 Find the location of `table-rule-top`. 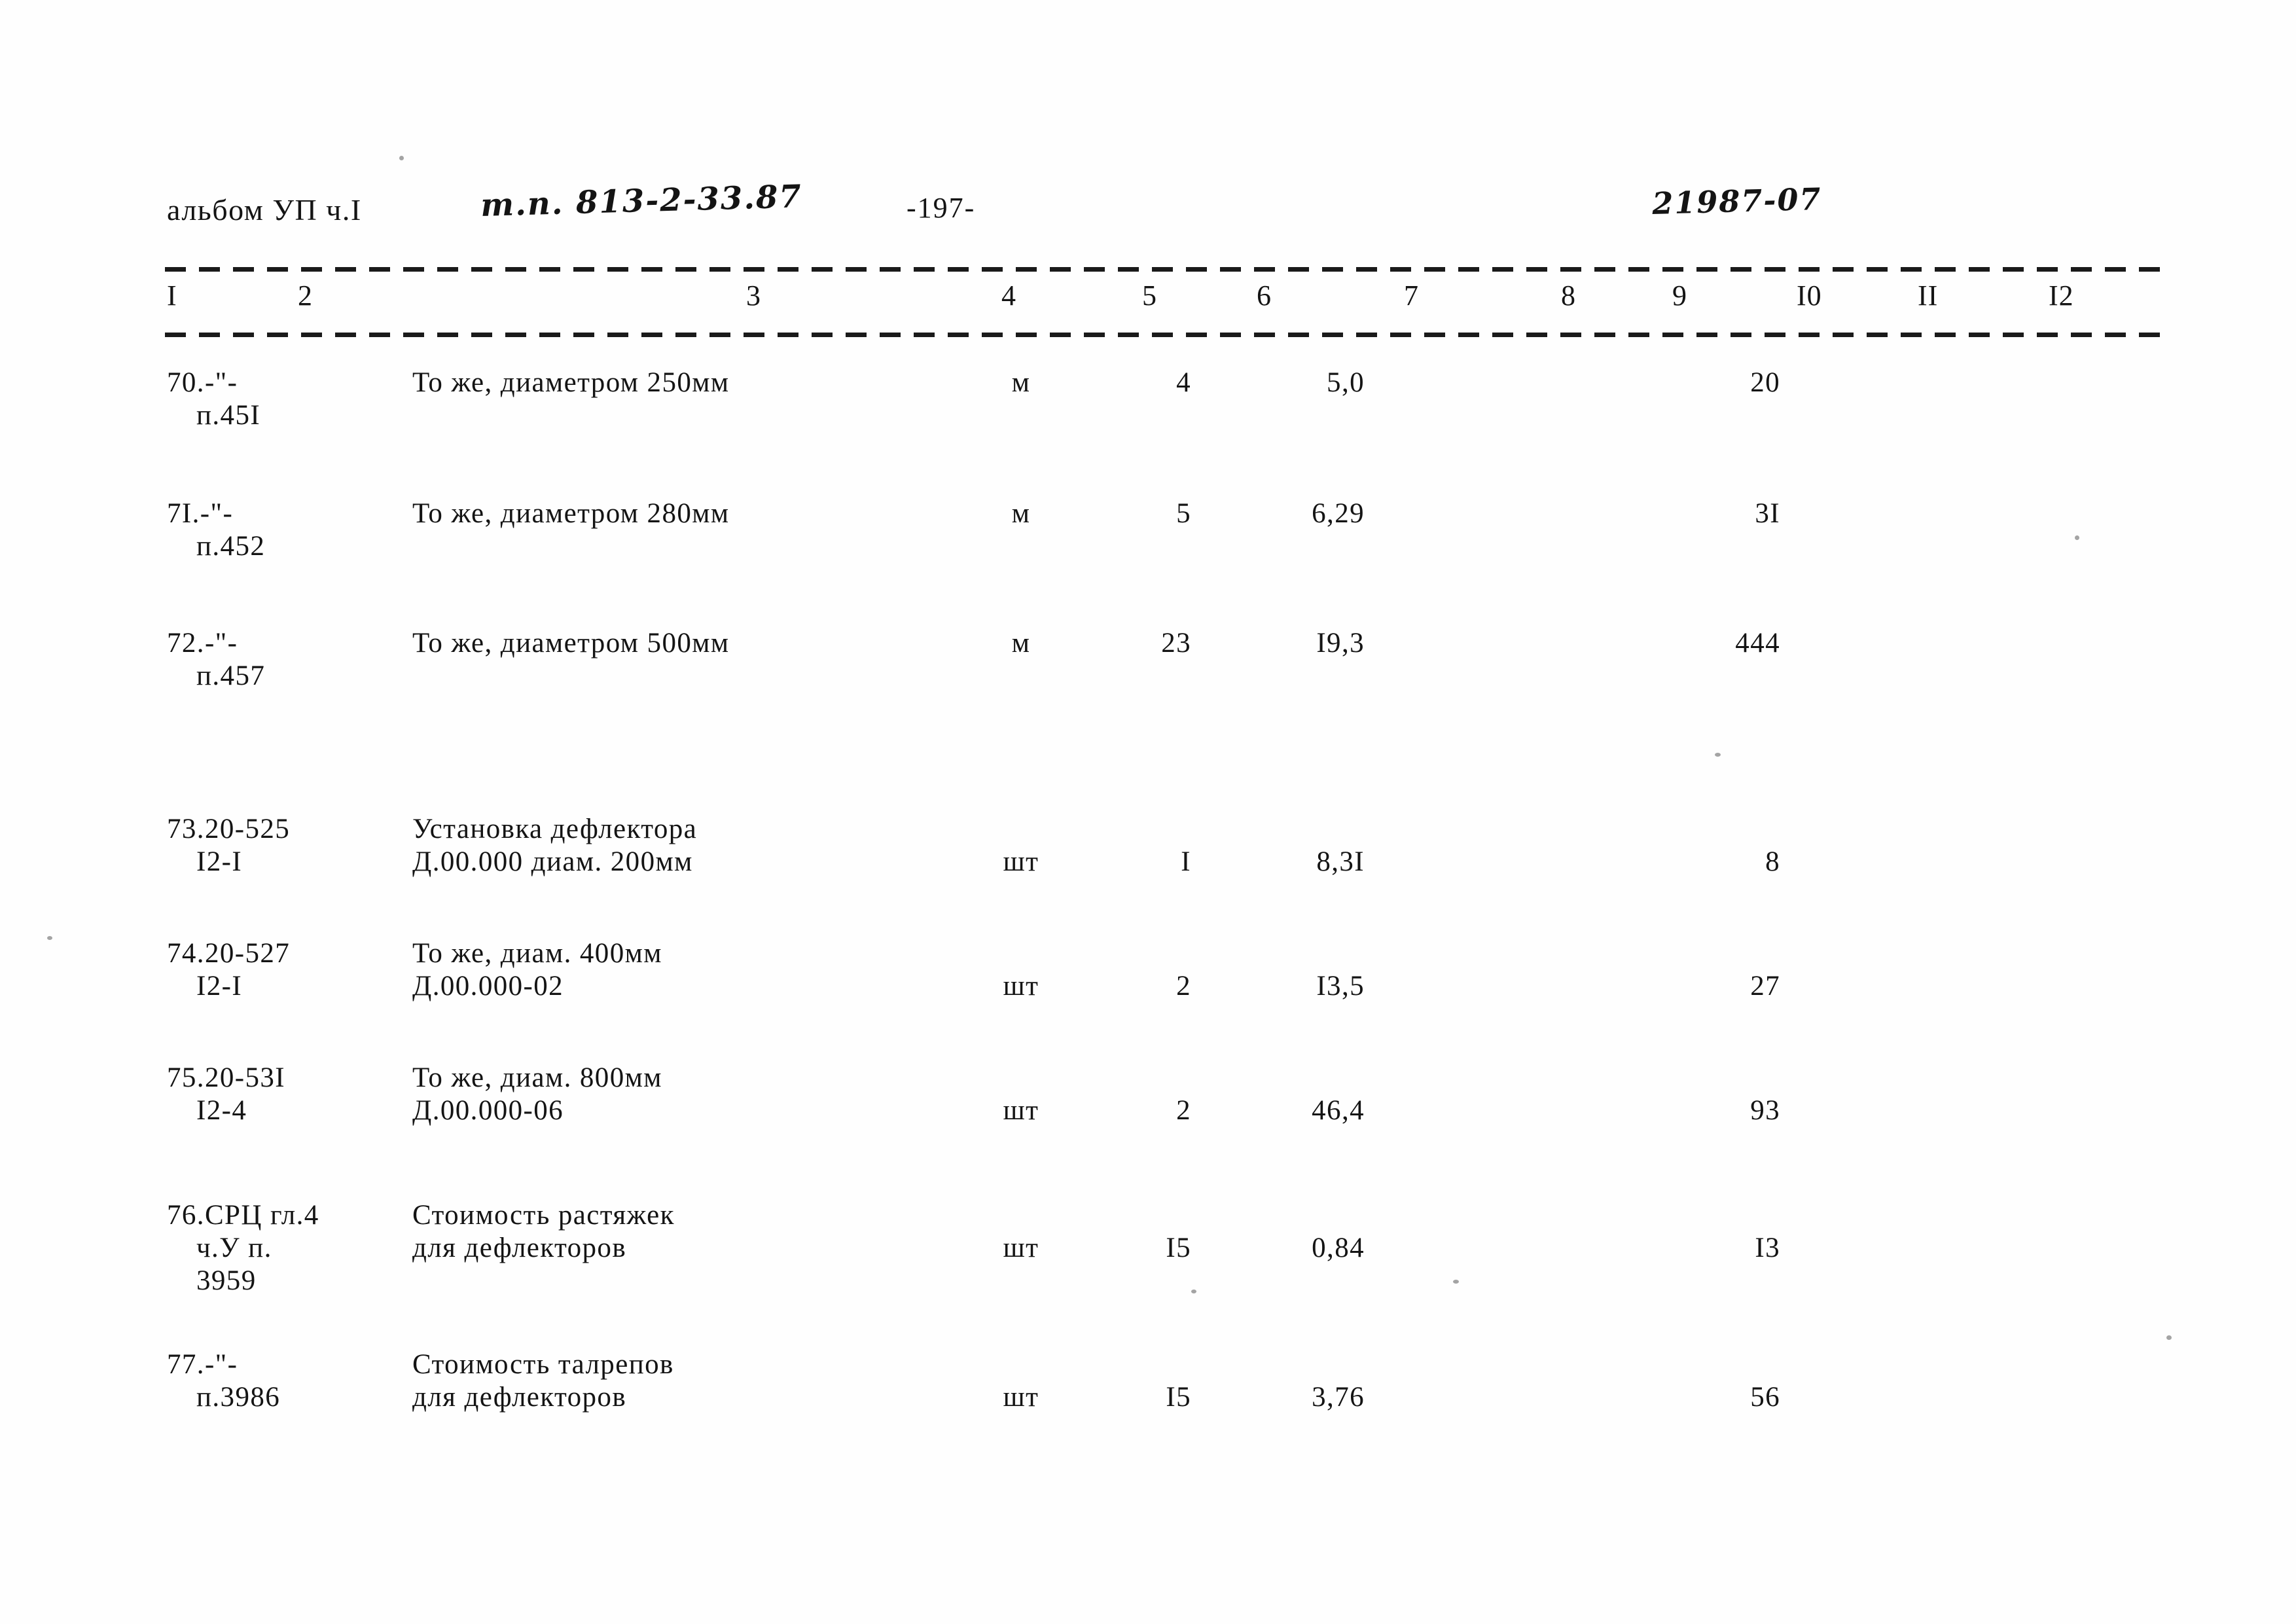

table-rule-top is located at coordinates (1164, 269).